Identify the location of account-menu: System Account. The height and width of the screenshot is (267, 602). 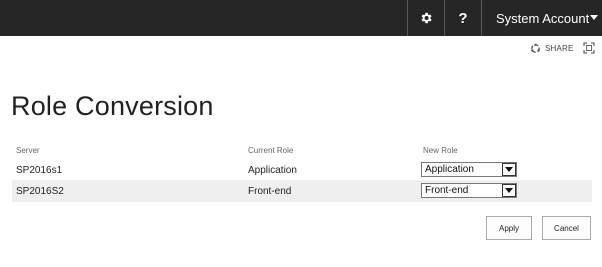
(542, 18).